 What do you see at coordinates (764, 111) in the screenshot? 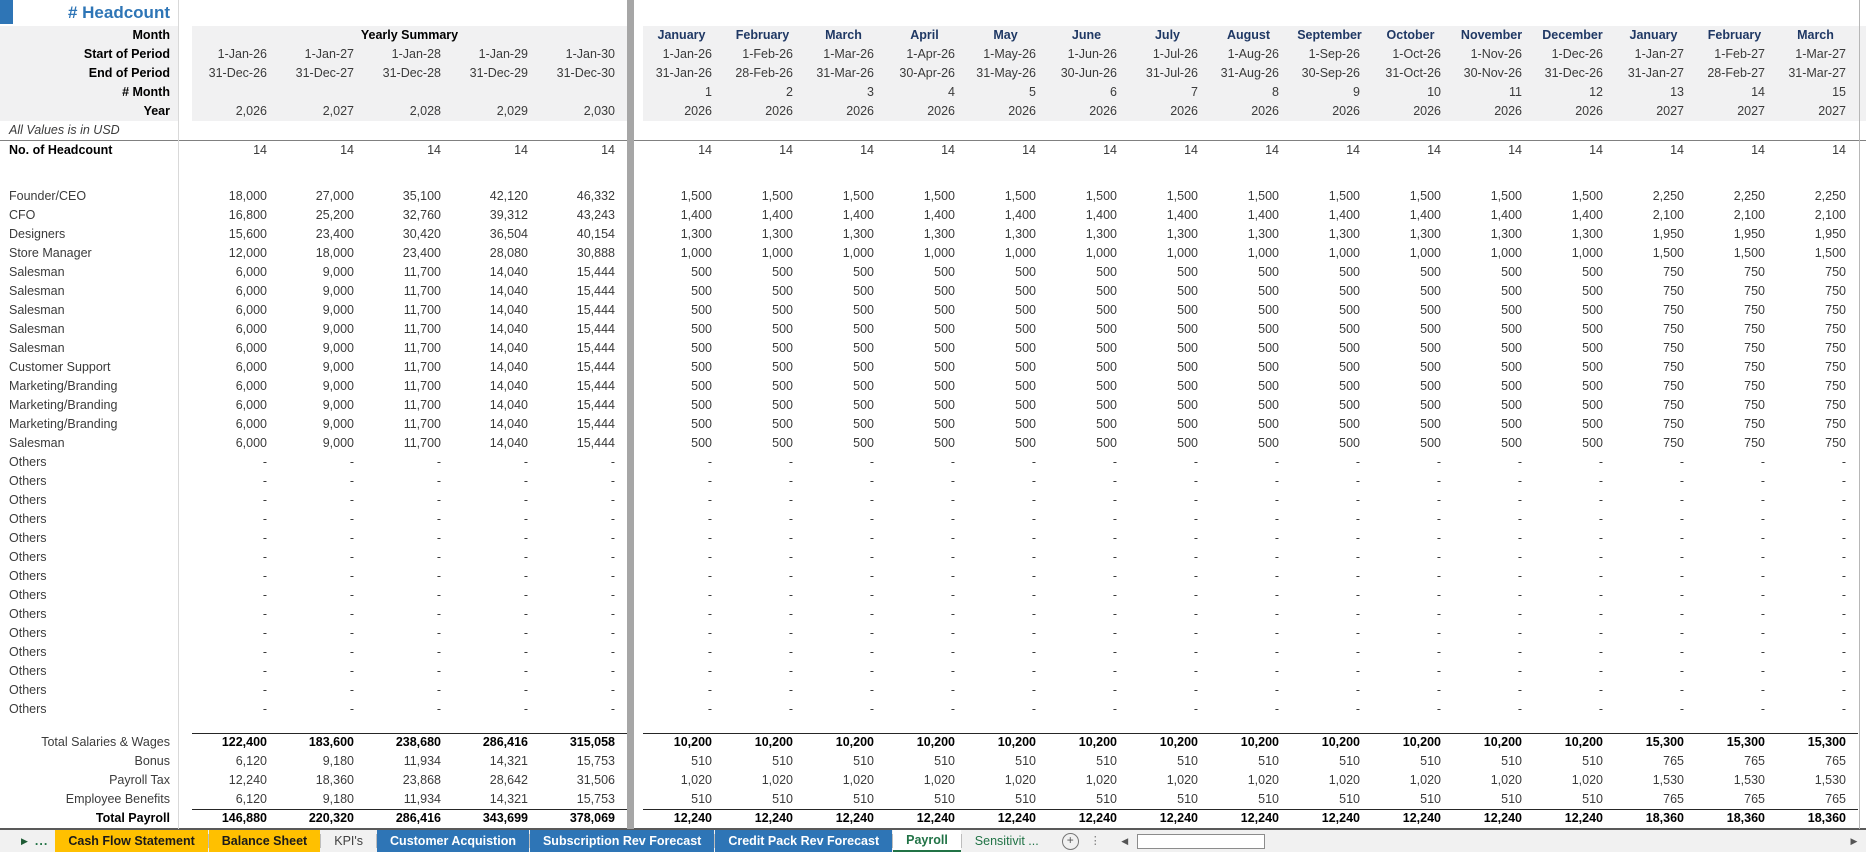
I see `monthly-value-cell: 2026` at bounding box center [764, 111].